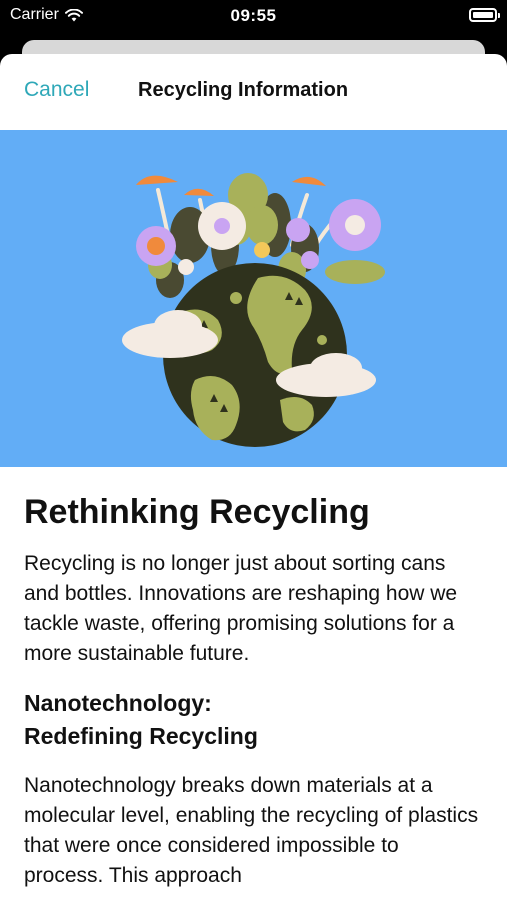 The height and width of the screenshot is (900, 507). Describe the element at coordinates (56, 90) in the screenshot. I see `cancel-button: Cancel` at that location.